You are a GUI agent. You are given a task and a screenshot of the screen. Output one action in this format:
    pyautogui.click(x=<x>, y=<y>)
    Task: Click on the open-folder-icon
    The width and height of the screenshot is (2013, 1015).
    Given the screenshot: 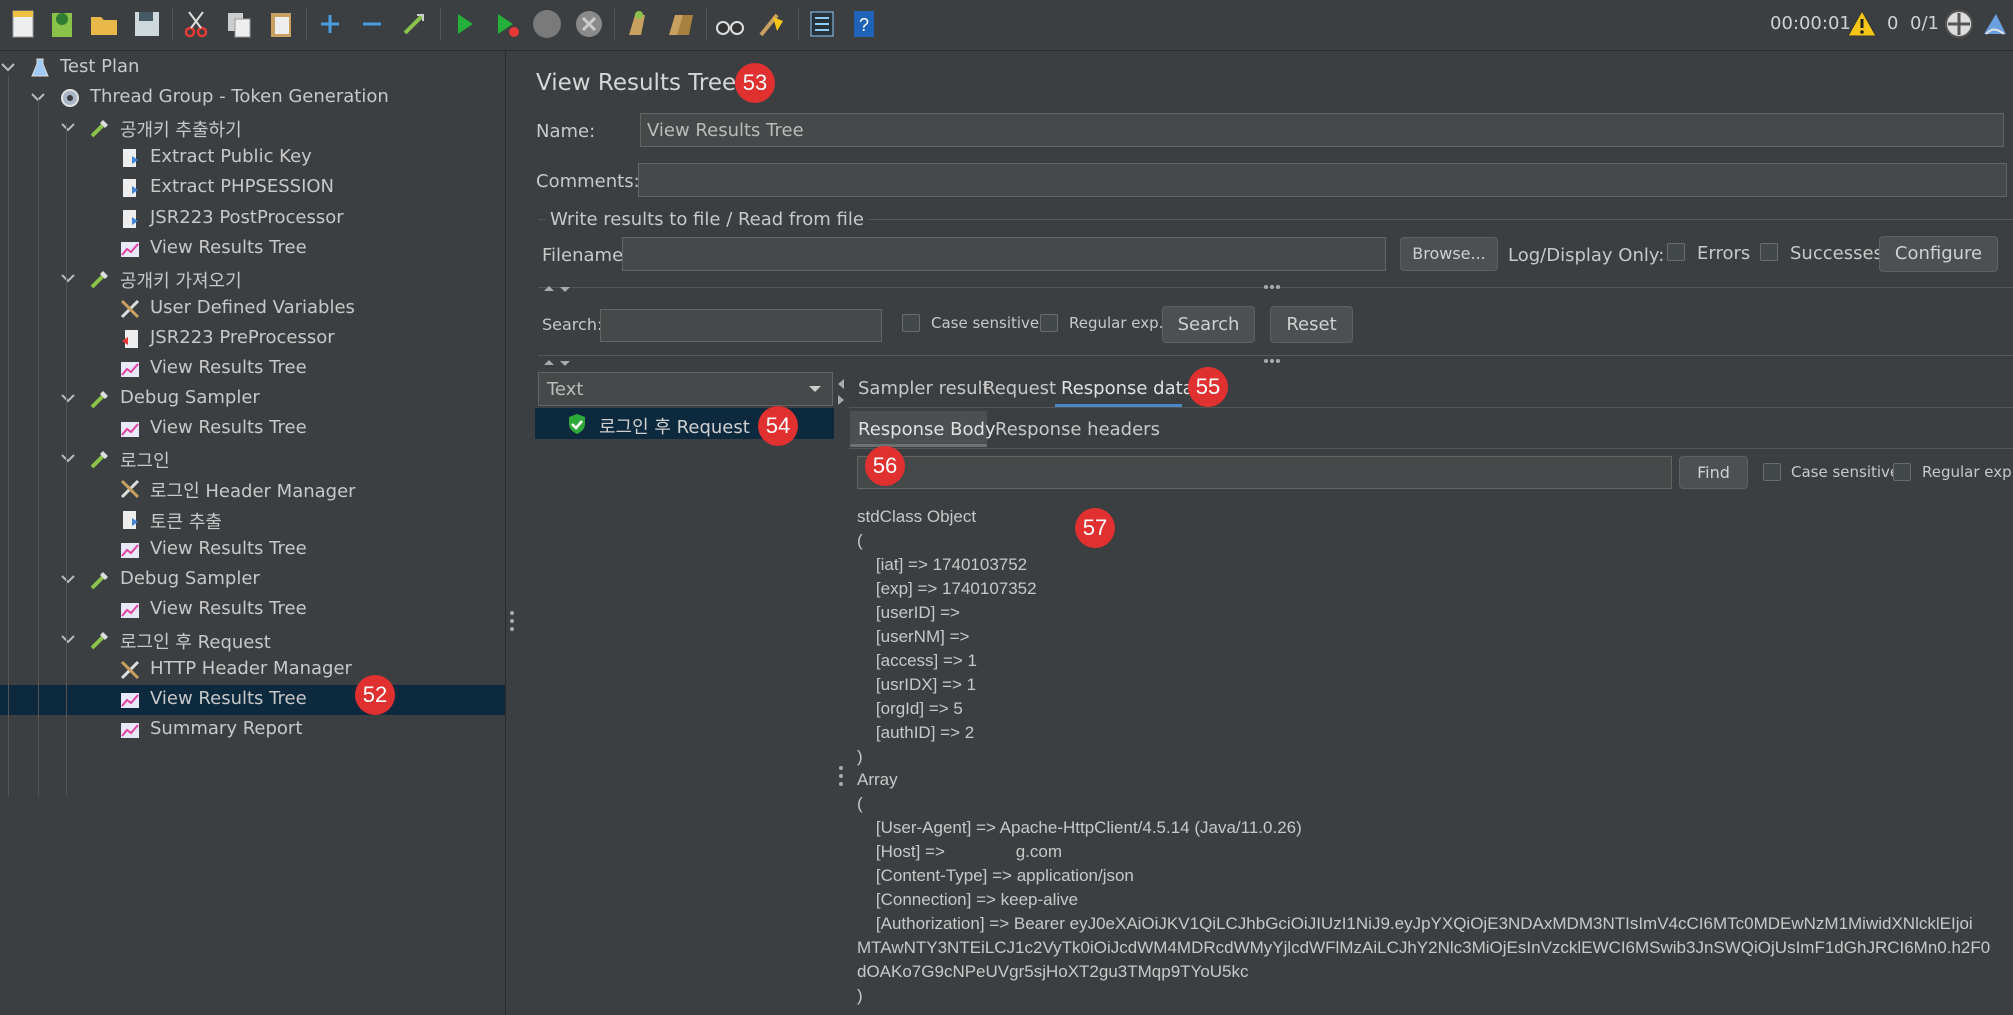 What is the action you would take?
    pyautogui.click(x=104, y=24)
    